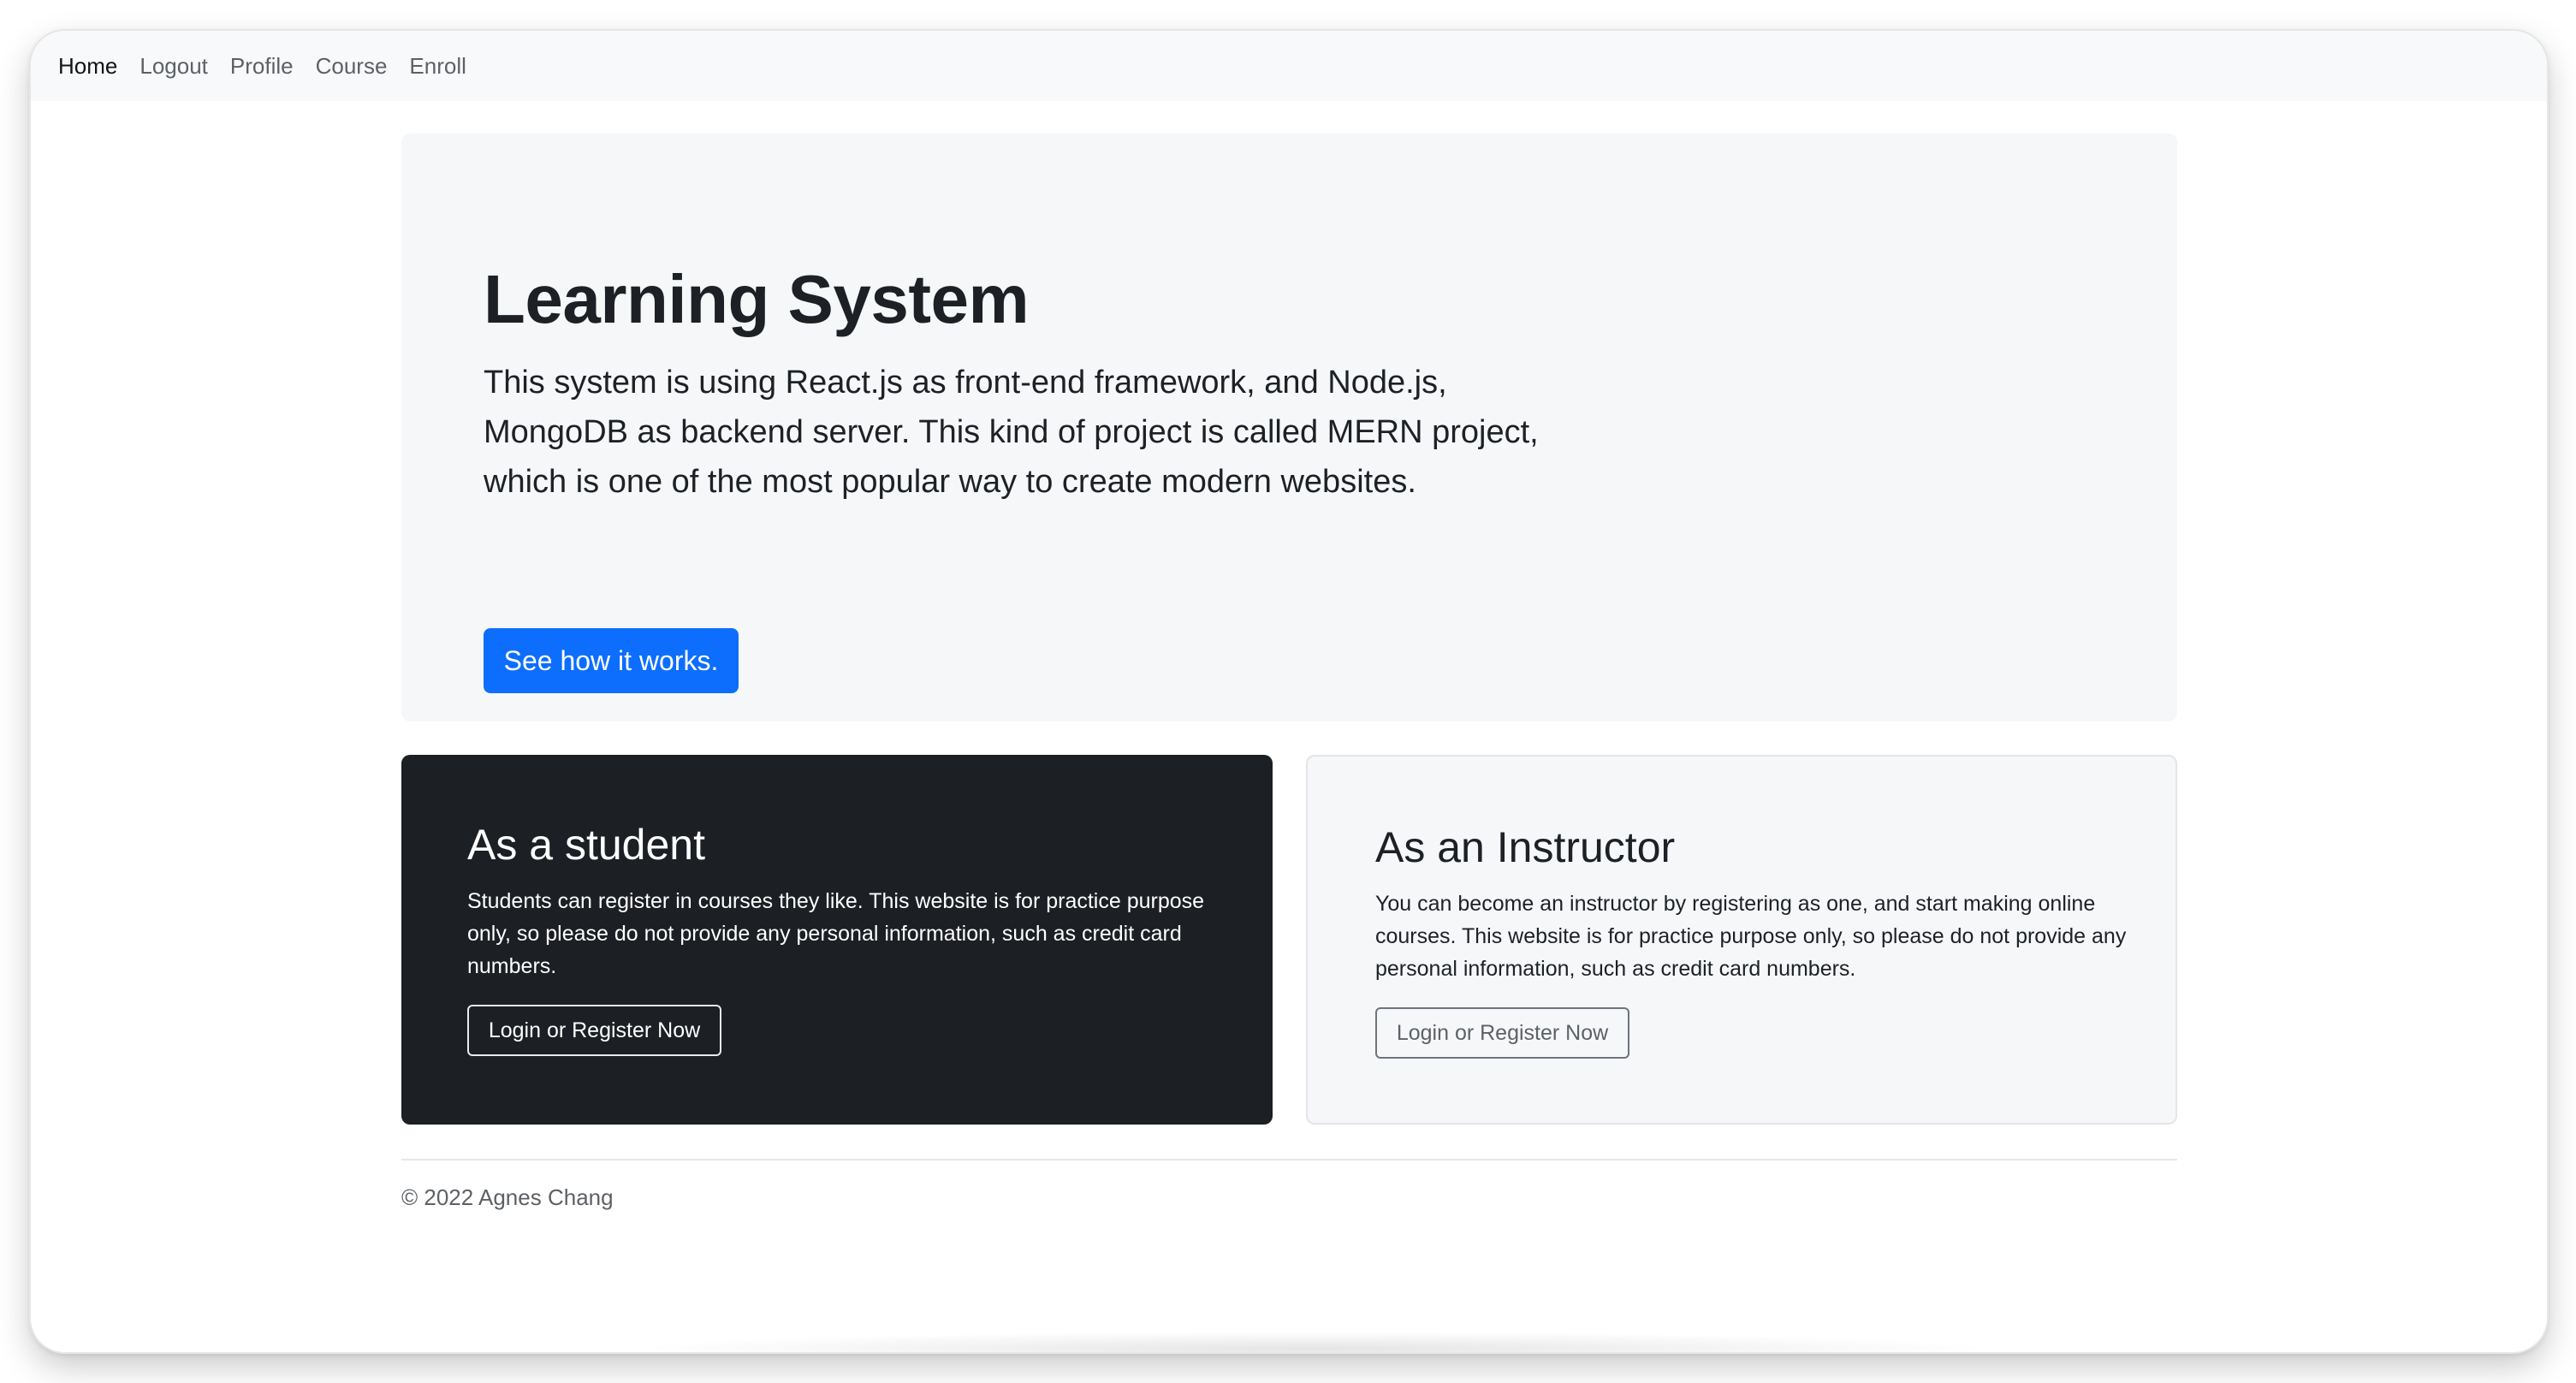 This screenshot has height=1383, width=2576. I want to click on student-card-title: As a student, so click(586, 845).